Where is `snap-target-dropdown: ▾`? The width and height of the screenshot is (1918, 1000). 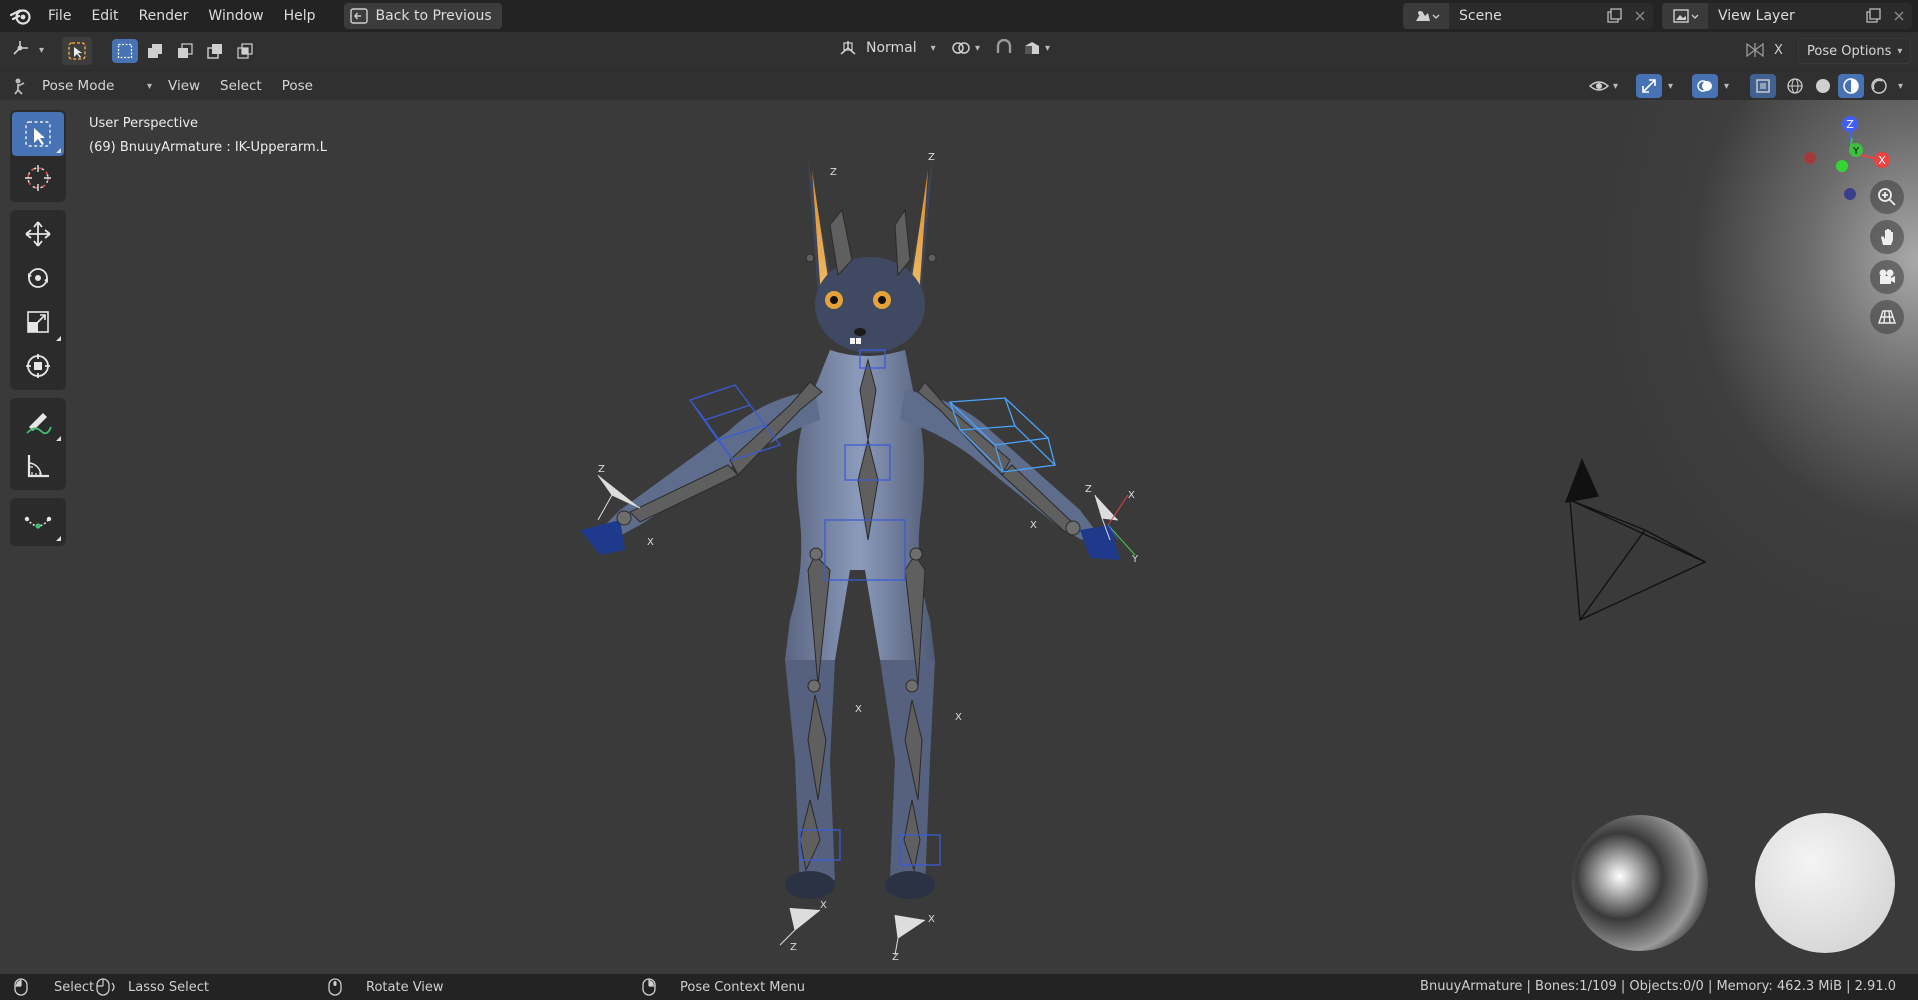 snap-target-dropdown: ▾ is located at coordinates (1036, 48).